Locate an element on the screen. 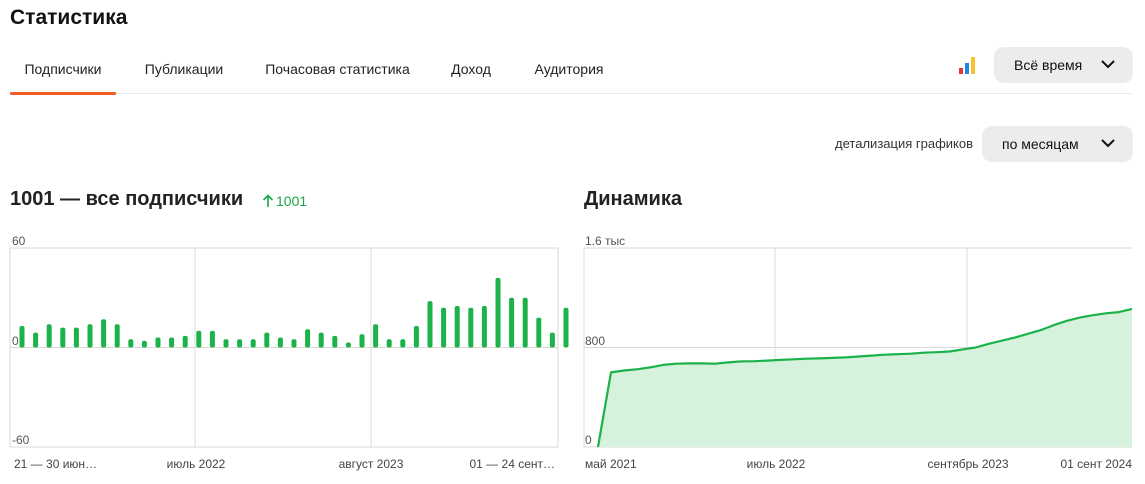  x-tick-label: август 2023 is located at coordinates (371, 464).